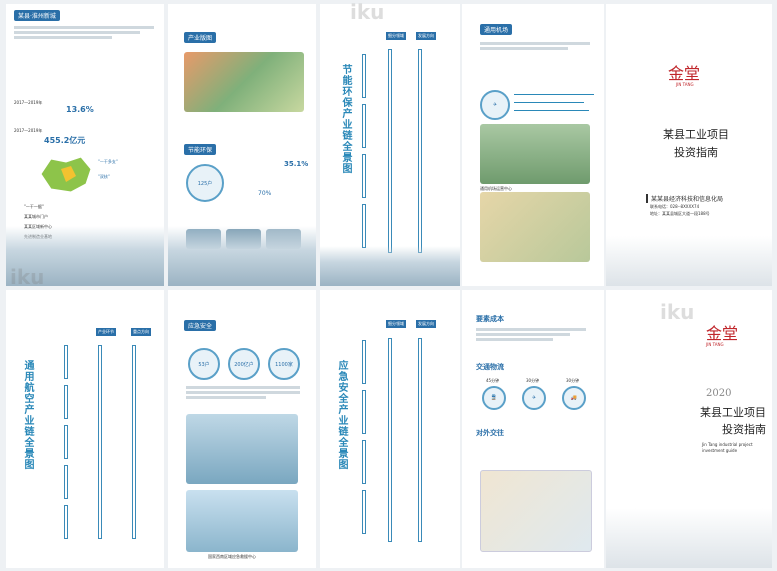  I want to click on section-title-industry: 产业版图, so click(200, 37).